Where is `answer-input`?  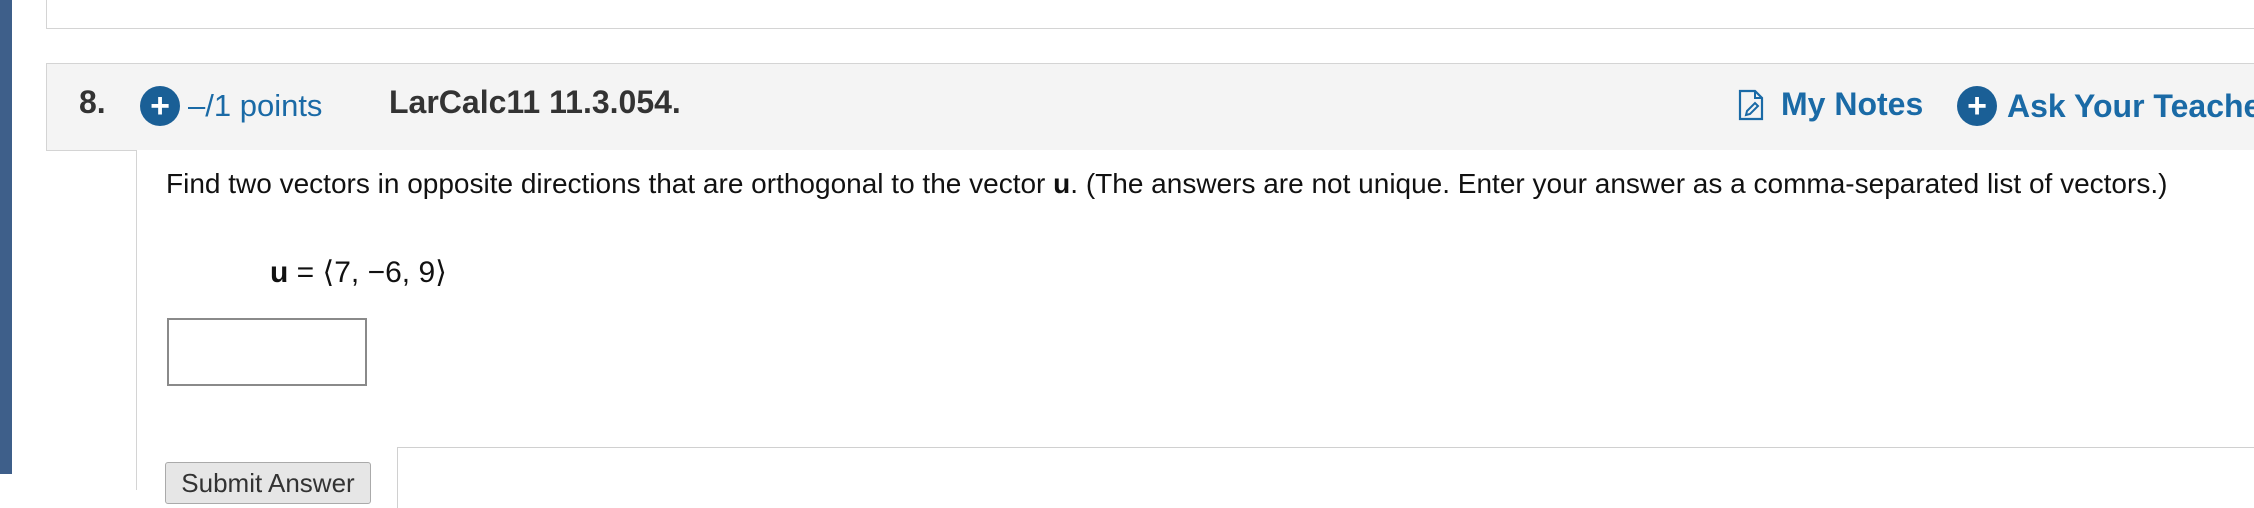 answer-input is located at coordinates (267, 352).